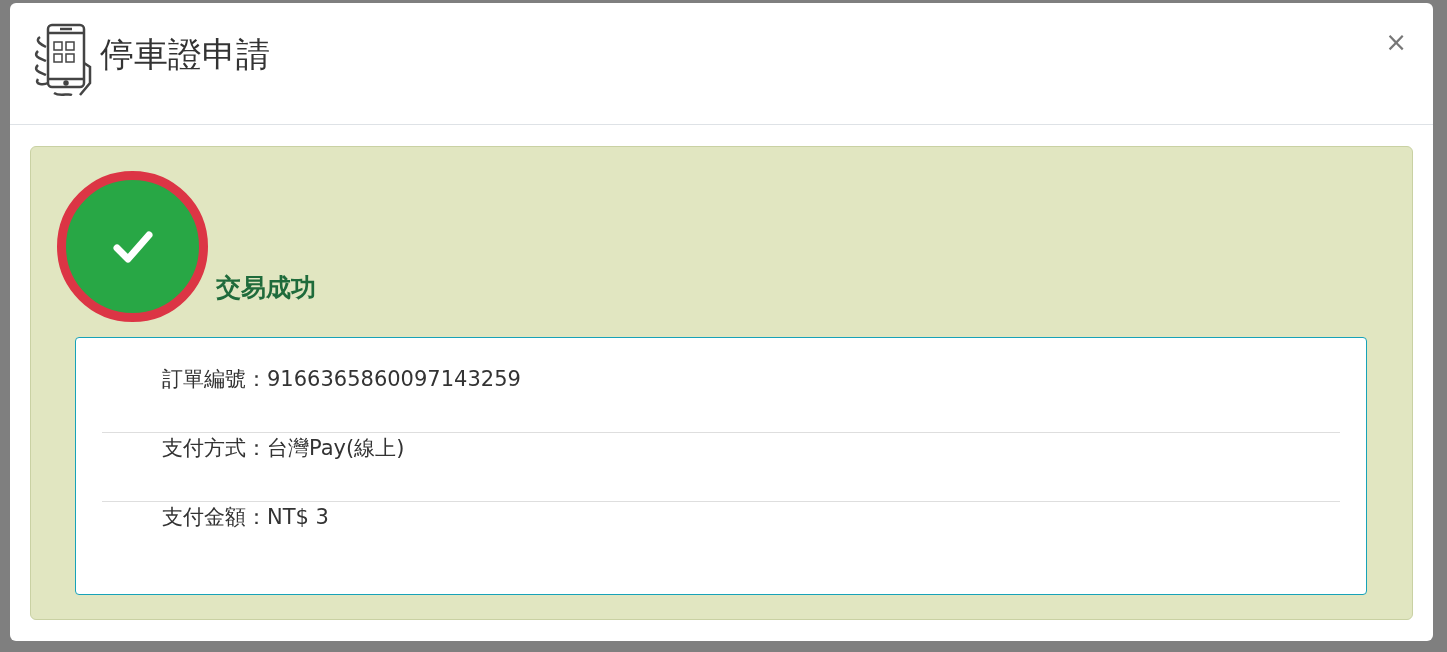 The height and width of the screenshot is (652, 1447). Describe the element at coordinates (341, 379) in the screenshot. I see `detail-text: 訂單編號：9166365860097143259` at that location.